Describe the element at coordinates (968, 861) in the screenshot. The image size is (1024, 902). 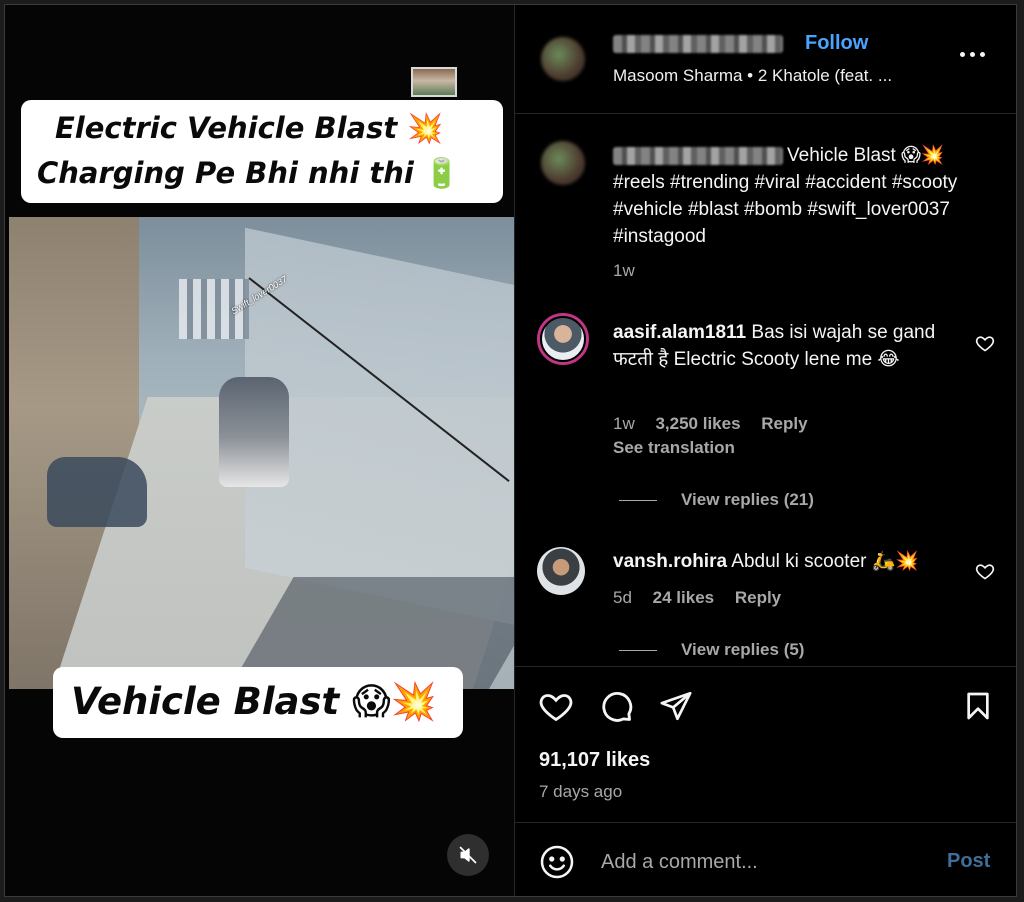
I see `post-comment-button: Post` at that location.